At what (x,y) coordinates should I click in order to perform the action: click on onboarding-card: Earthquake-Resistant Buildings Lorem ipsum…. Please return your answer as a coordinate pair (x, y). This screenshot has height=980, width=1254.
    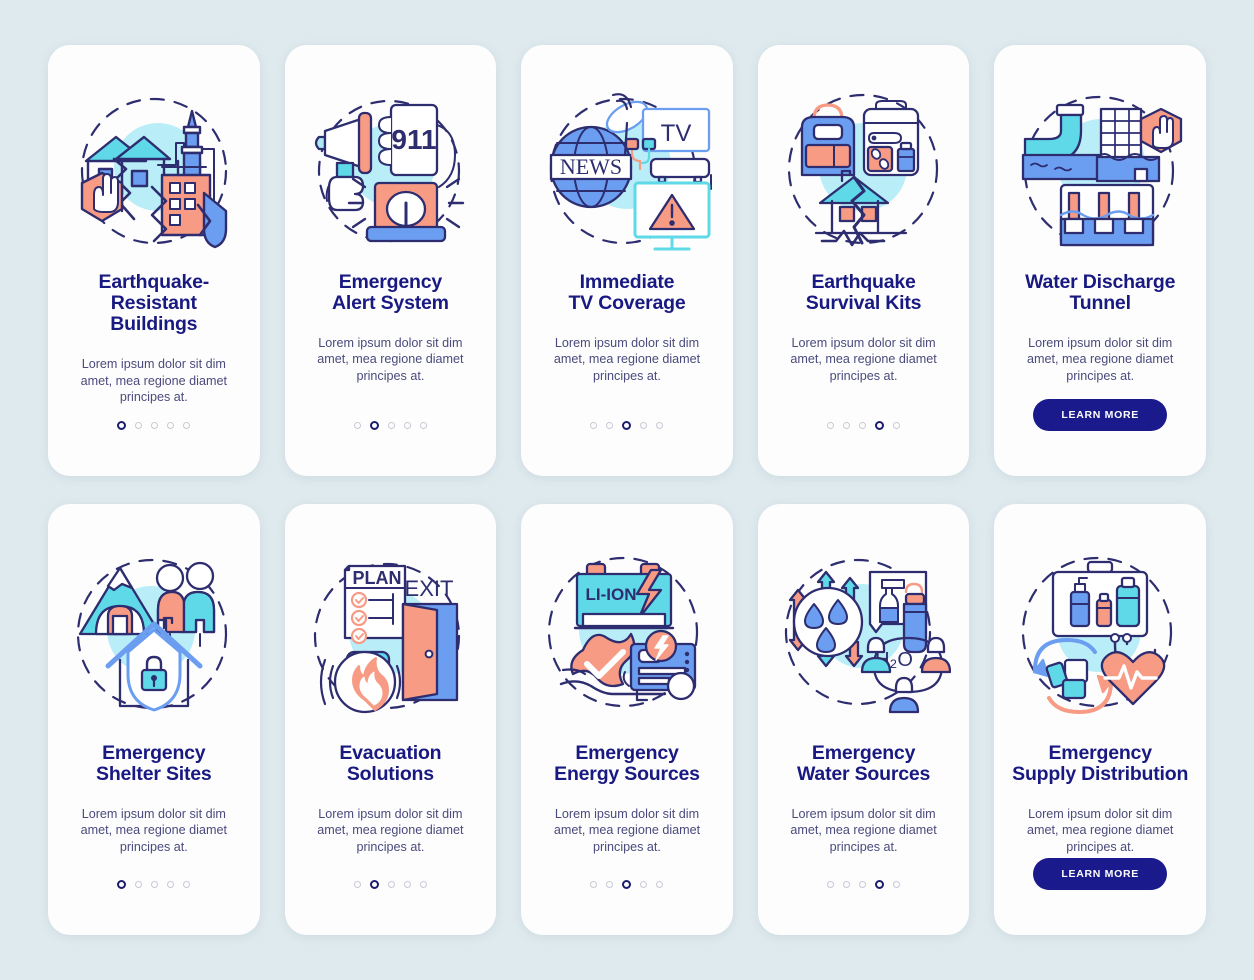
    Looking at the image, I should click on (154, 260).